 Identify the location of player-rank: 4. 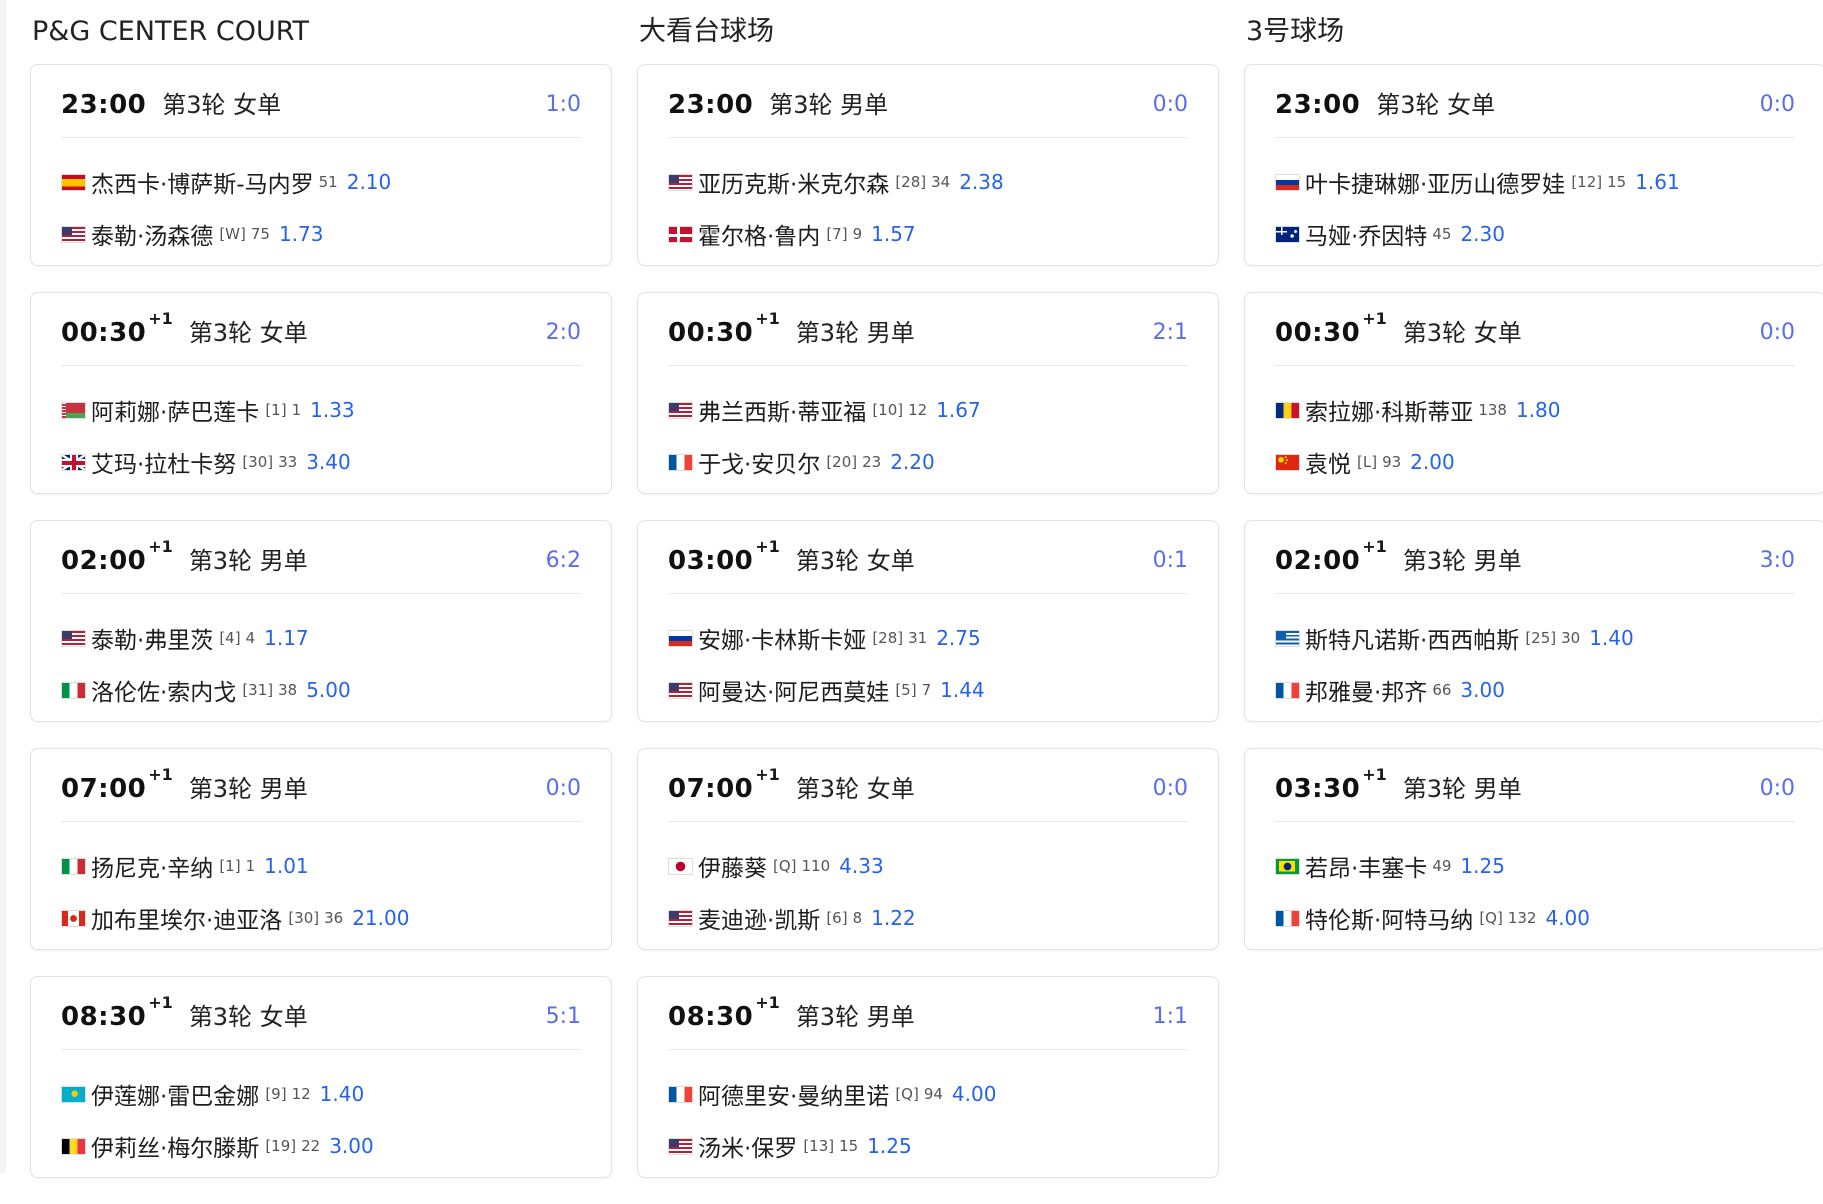
(250, 638).